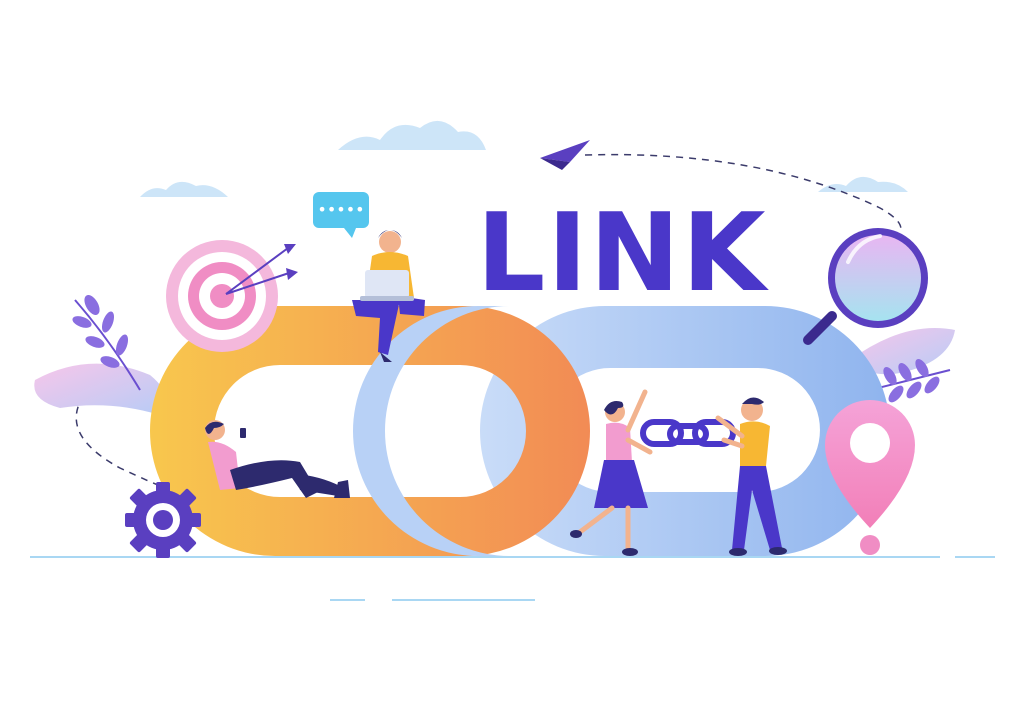 This screenshot has height=721, width=1024. I want to click on cloud-top-center, so click(412, 135).